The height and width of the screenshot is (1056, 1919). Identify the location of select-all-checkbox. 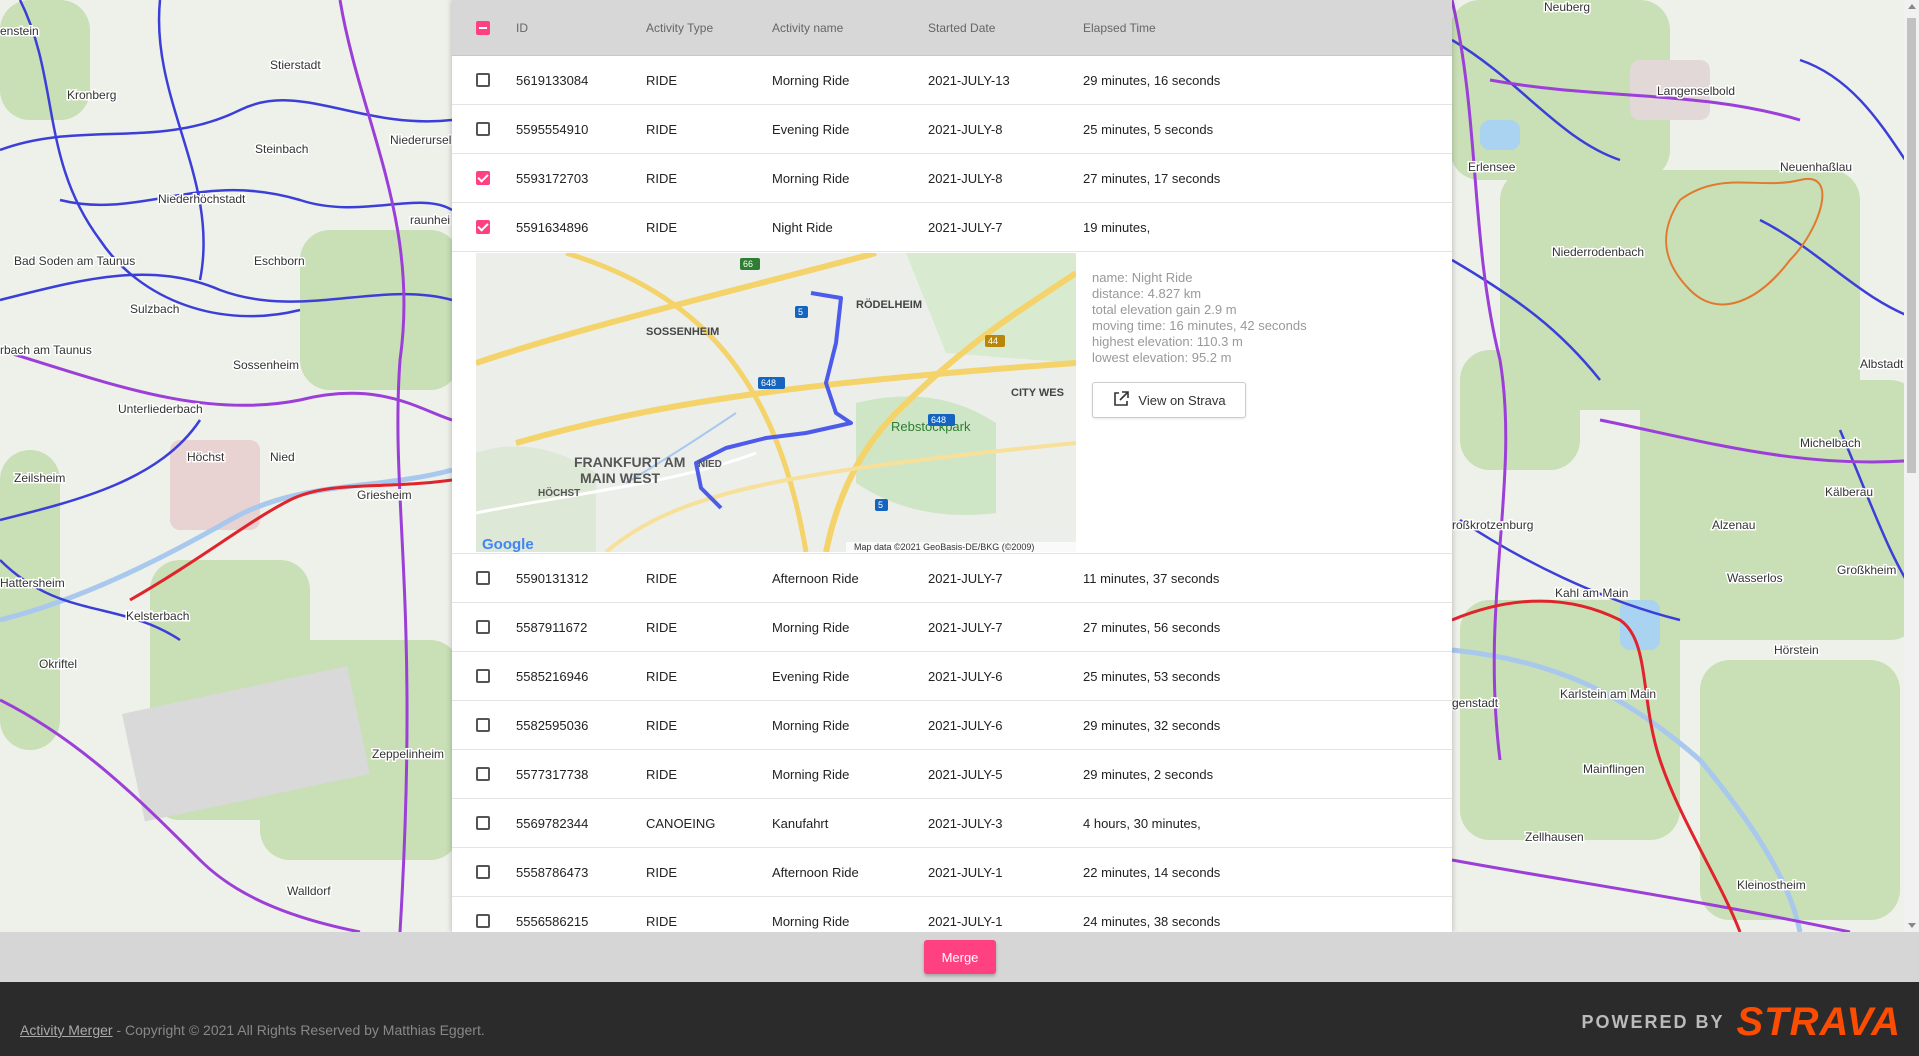
(483, 27).